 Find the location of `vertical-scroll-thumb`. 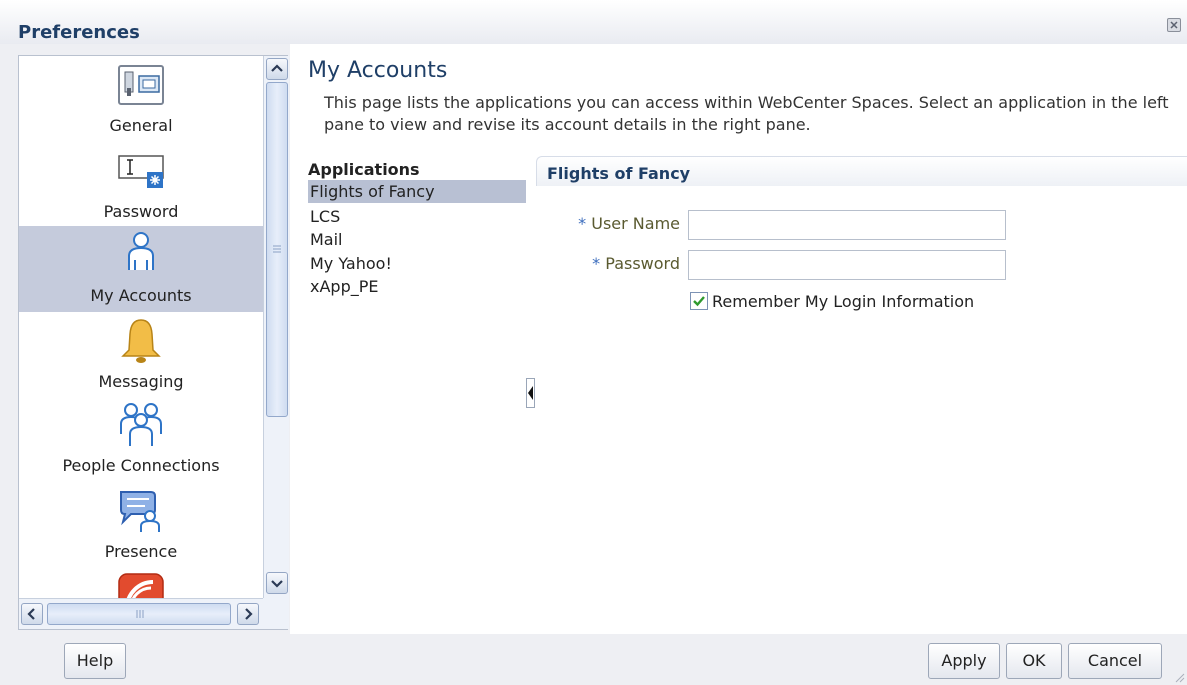

vertical-scroll-thumb is located at coordinates (277, 249).